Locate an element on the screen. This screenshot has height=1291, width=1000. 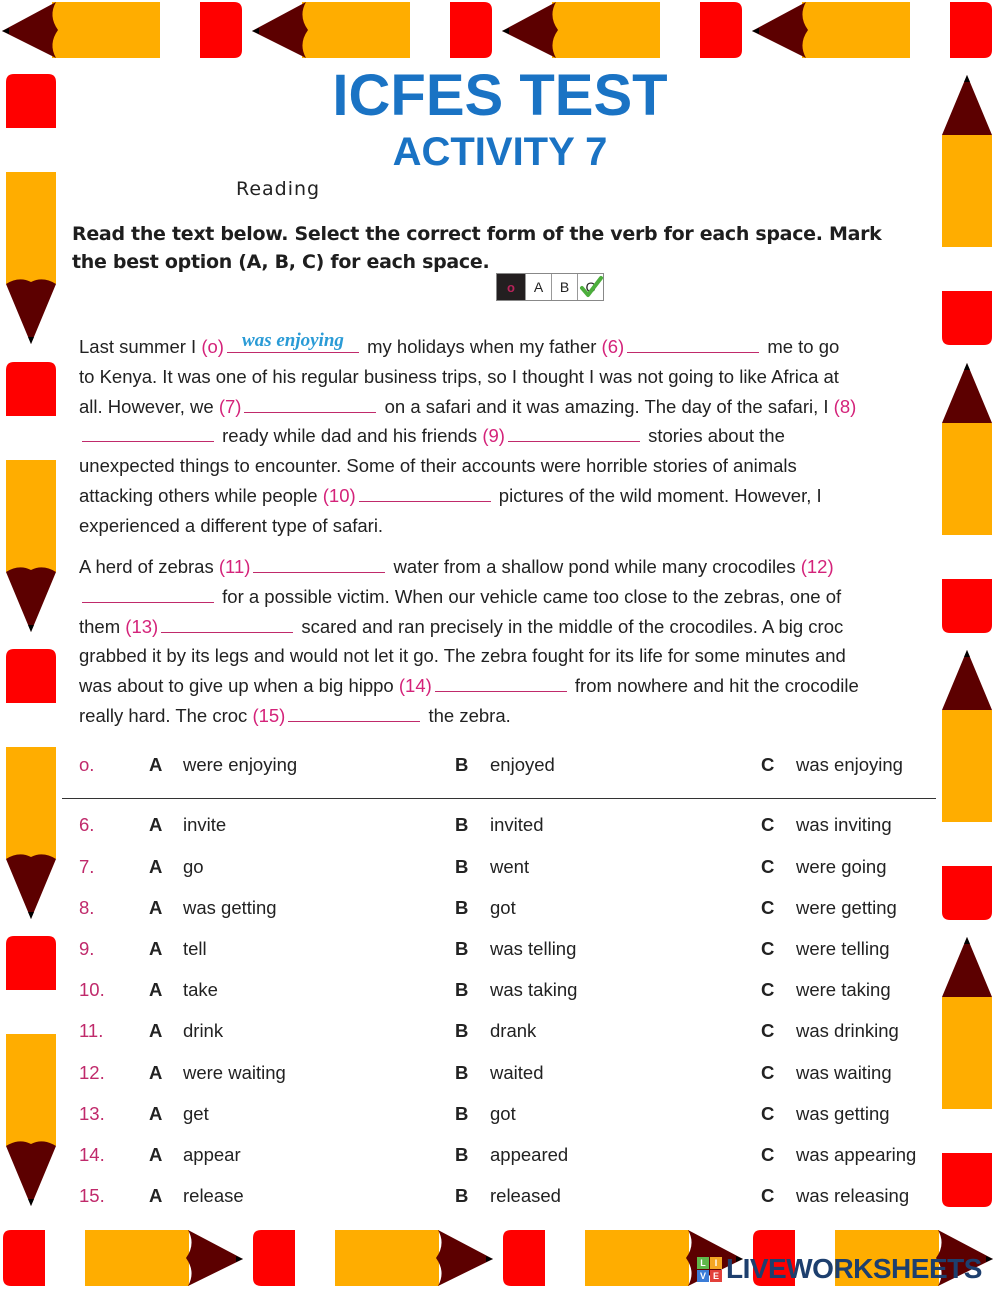
option-row: 14. Aappear Bappeared Cwas appearing is located at coordinates (509, 1159).